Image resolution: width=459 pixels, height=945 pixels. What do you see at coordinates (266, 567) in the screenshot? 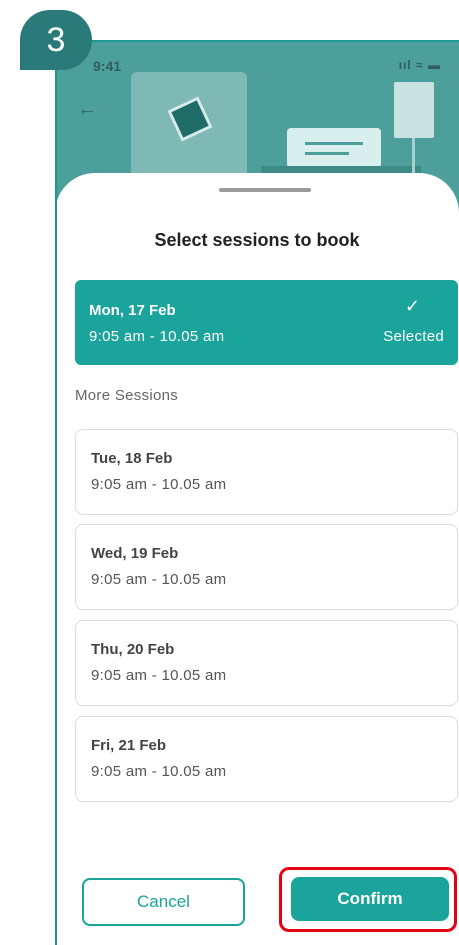
I see `session-card-wed: Wed, 19 Feb 9:05 am - 10.05 am` at bounding box center [266, 567].